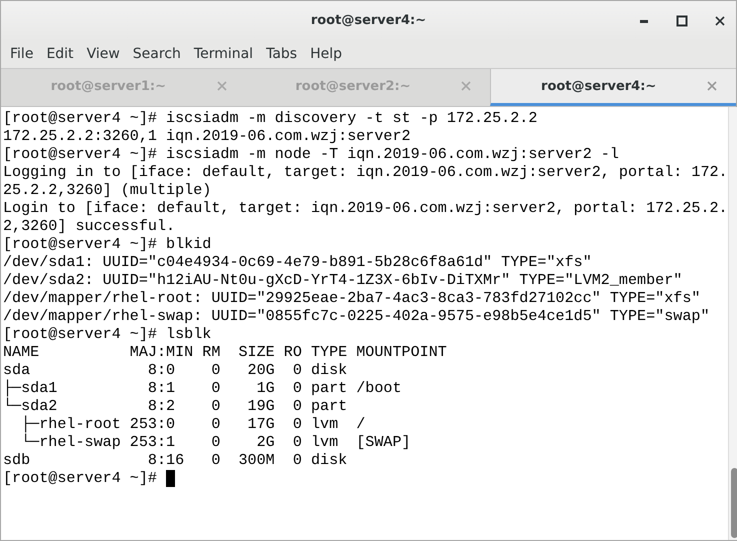 Image resolution: width=737 pixels, height=541 pixels. Describe the element at coordinates (352, 298) in the screenshot. I see `terminal-line: /dev/mapper/rhel-root: UUID="29925eae-2ba7-4ac3-8ca3-783fd27102cc" TYPE="xfs"` at that location.